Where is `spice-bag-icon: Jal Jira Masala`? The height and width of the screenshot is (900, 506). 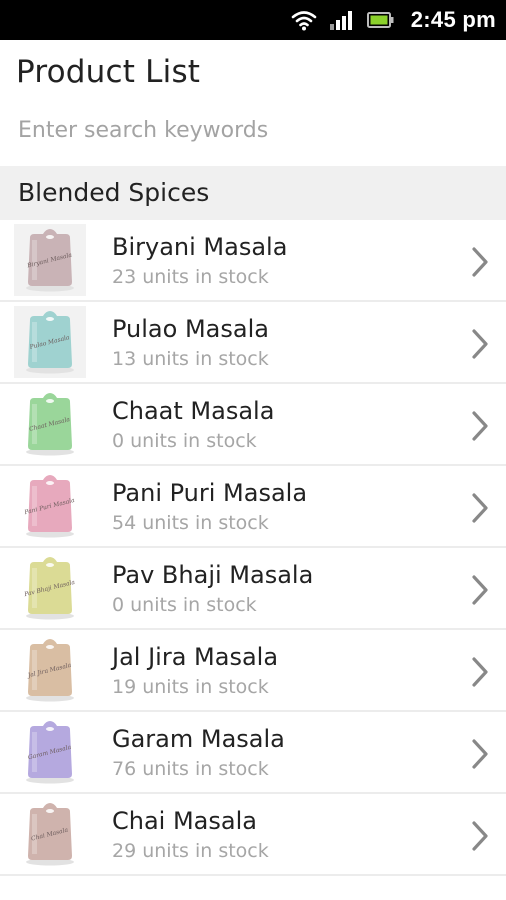 spice-bag-icon: Jal Jira Masala is located at coordinates (49, 670).